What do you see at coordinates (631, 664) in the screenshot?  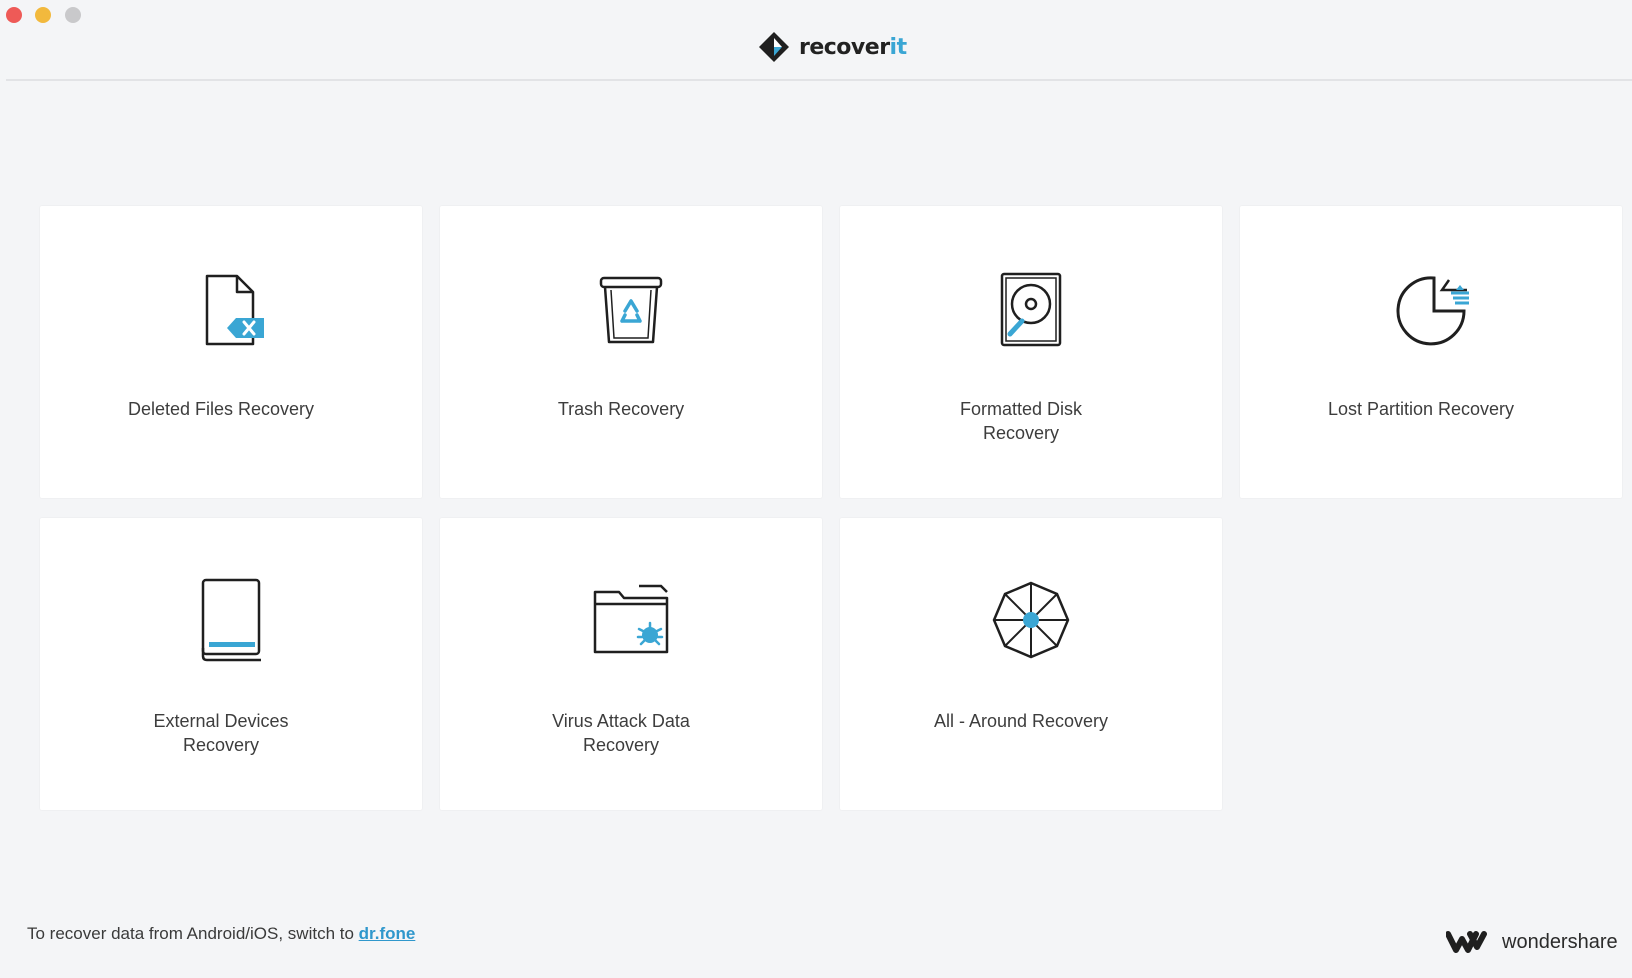 I see `card-virus-attack-data-recovery: Virus Attack Data Recovery` at bounding box center [631, 664].